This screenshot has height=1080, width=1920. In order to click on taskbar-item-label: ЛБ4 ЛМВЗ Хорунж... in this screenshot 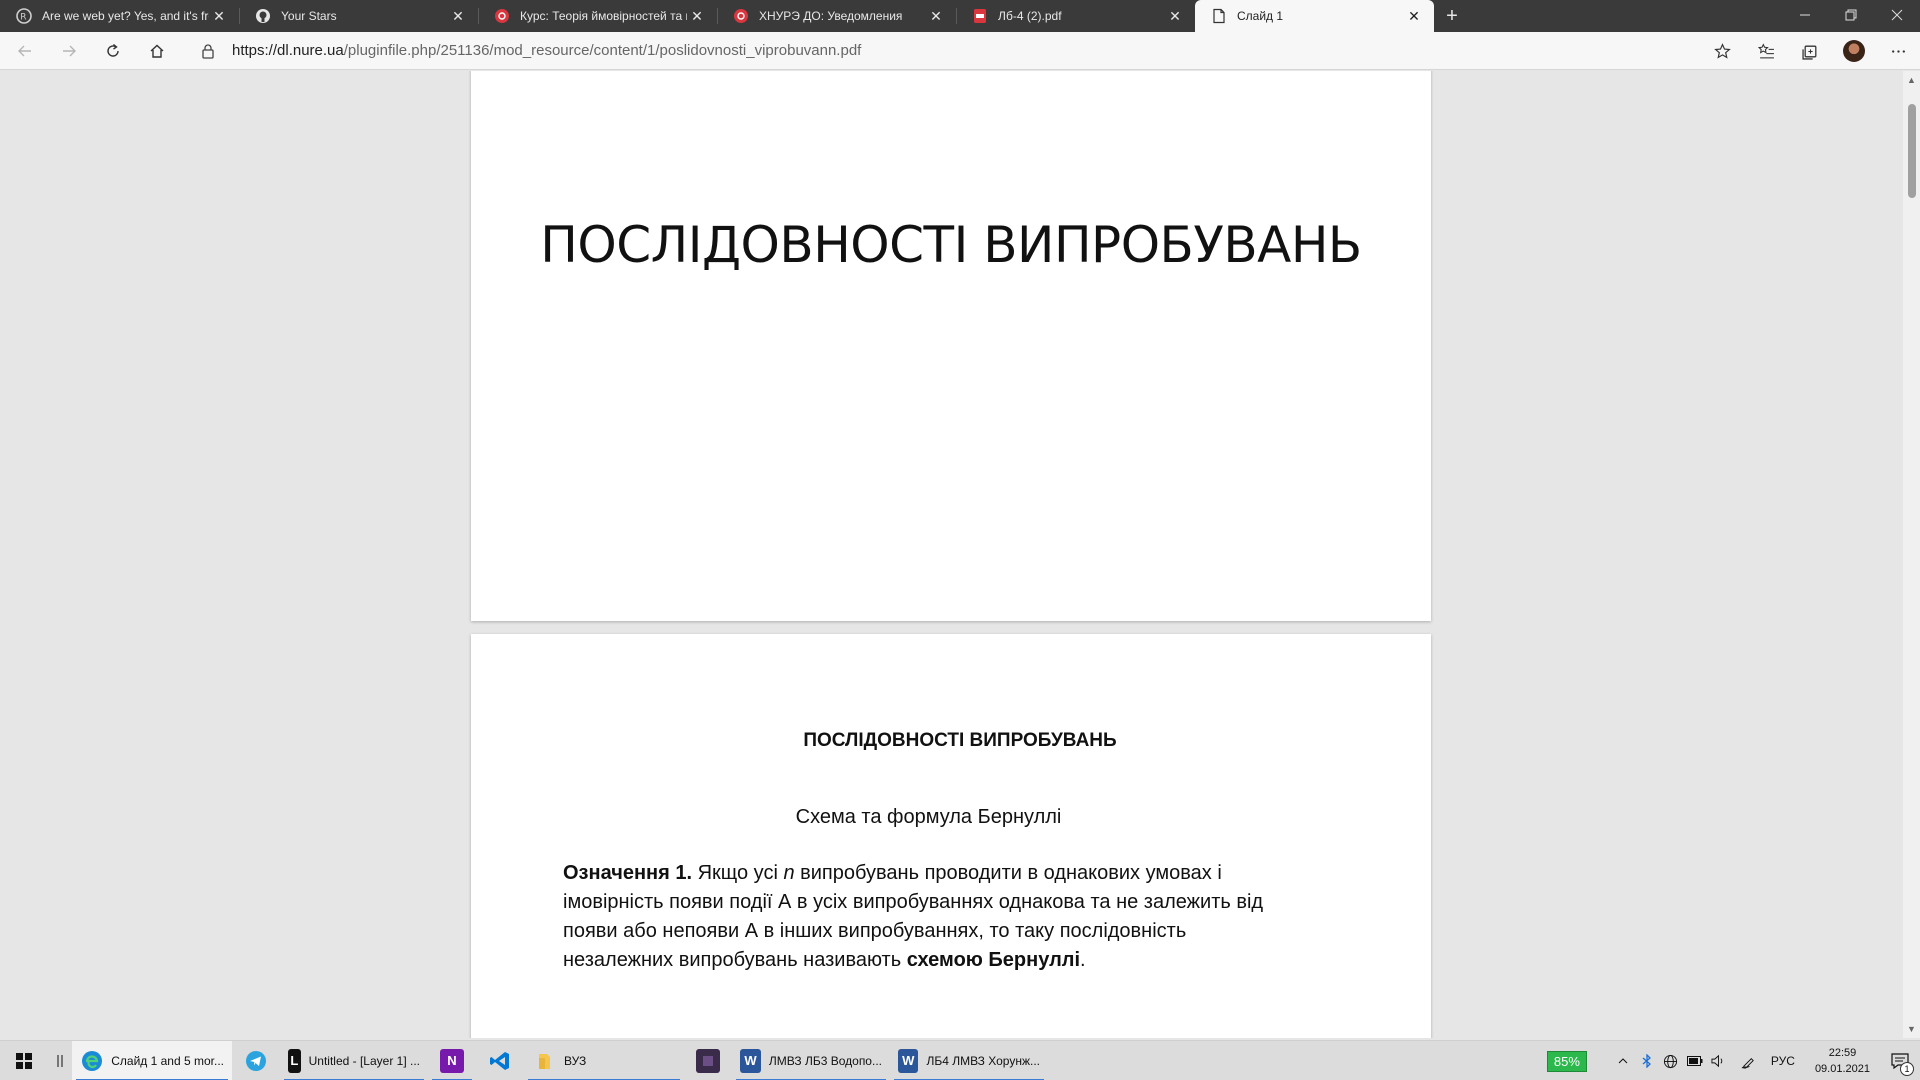, I will do `click(983, 1060)`.